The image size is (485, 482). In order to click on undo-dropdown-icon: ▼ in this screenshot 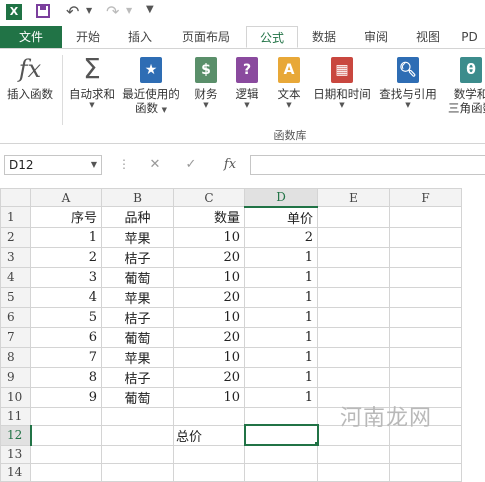, I will do `click(89, 10)`.